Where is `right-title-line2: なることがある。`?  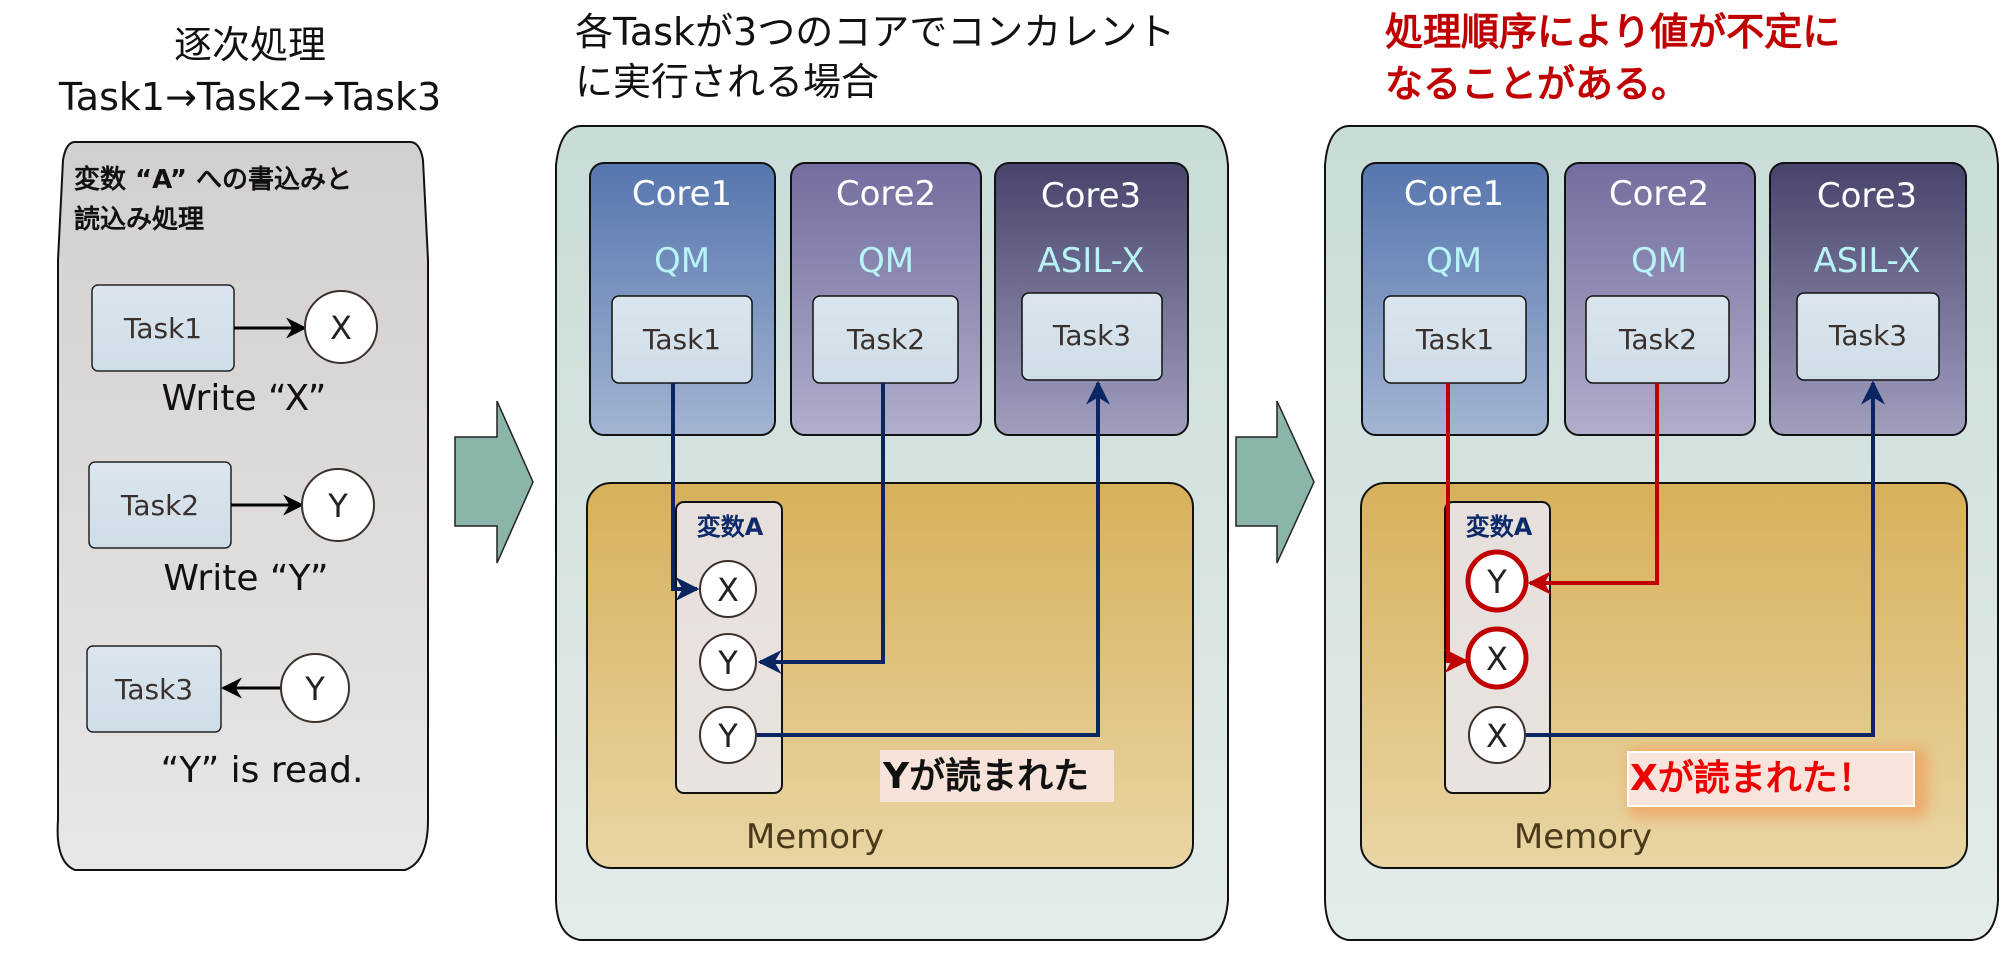
right-title-line2: なることがある。 is located at coordinates (1537, 84).